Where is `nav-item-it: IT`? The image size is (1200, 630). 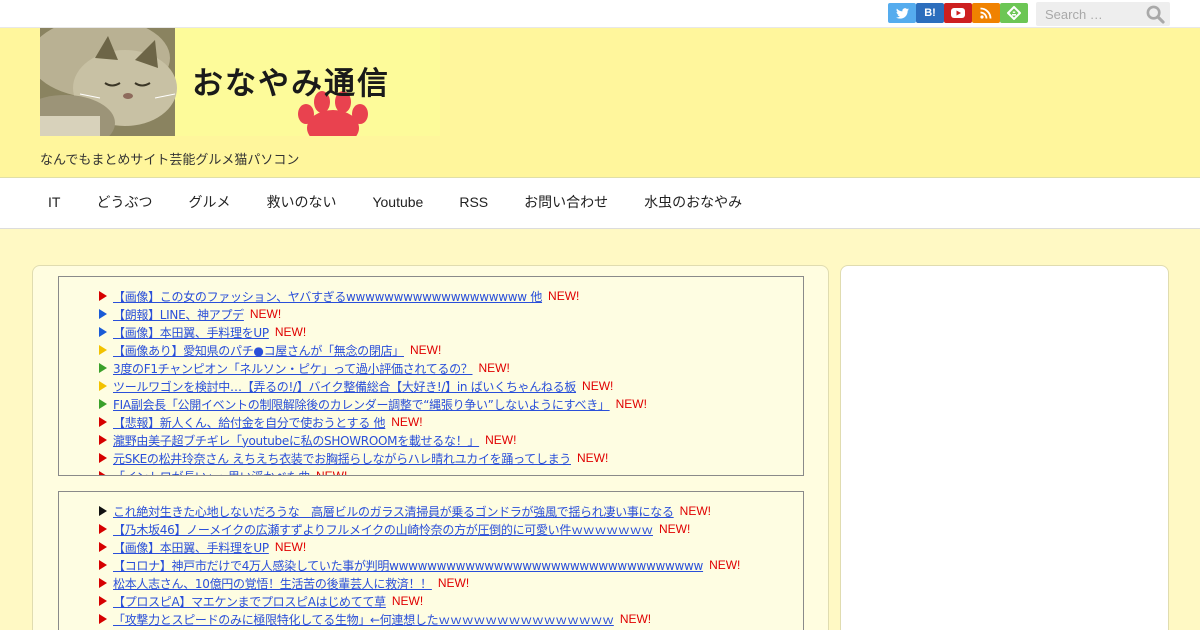 nav-item-it: IT is located at coordinates (54, 202).